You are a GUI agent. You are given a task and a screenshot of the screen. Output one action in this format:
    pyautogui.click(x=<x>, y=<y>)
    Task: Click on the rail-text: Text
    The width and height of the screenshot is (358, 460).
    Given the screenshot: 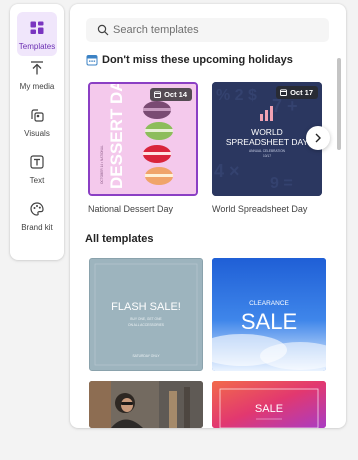 What is the action you would take?
    pyautogui.click(x=37, y=176)
    